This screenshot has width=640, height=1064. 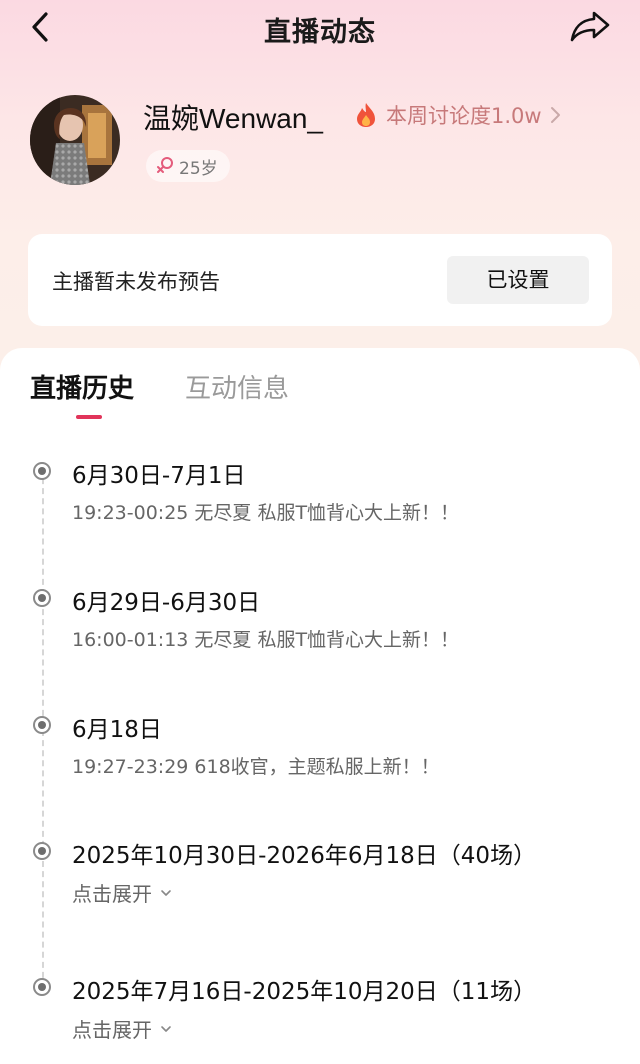 I want to click on age-label: 25岁, so click(x=198, y=168).